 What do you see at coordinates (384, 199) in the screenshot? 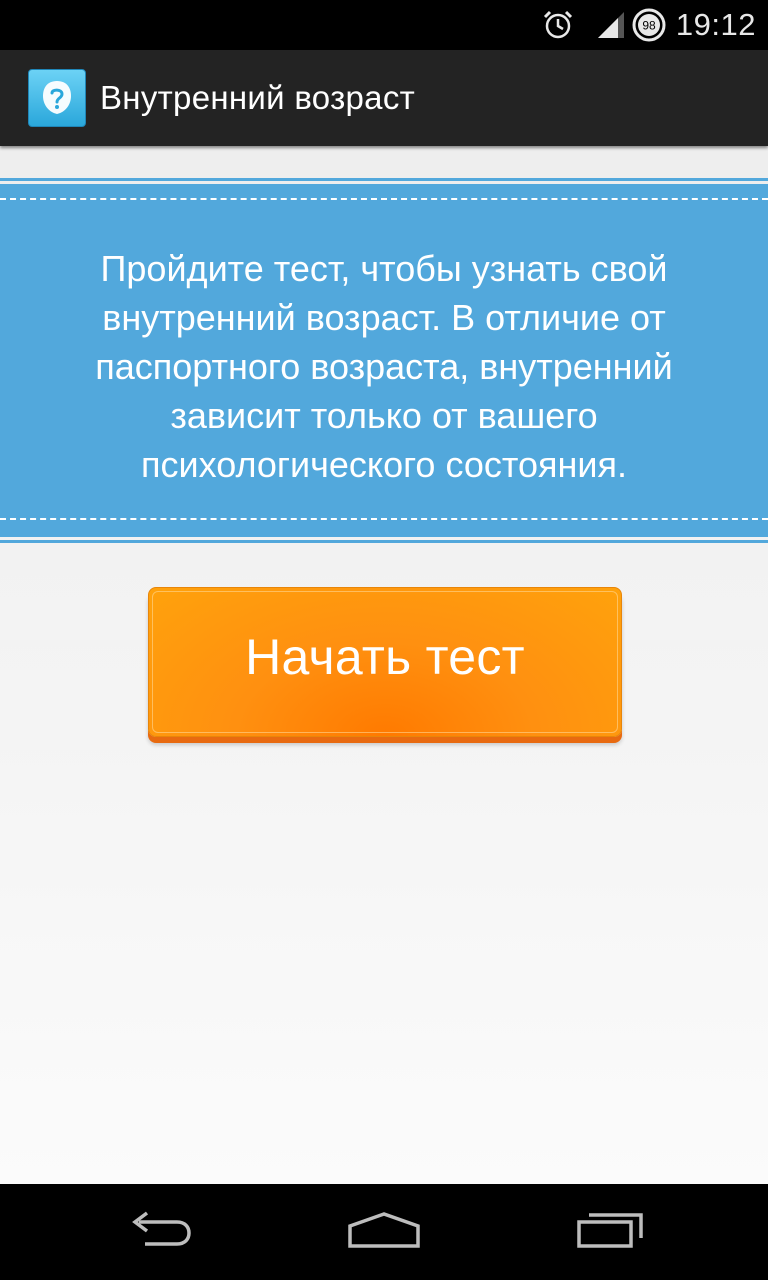
I see `banner-dashed-border-top` at bounding box center [384, 199].